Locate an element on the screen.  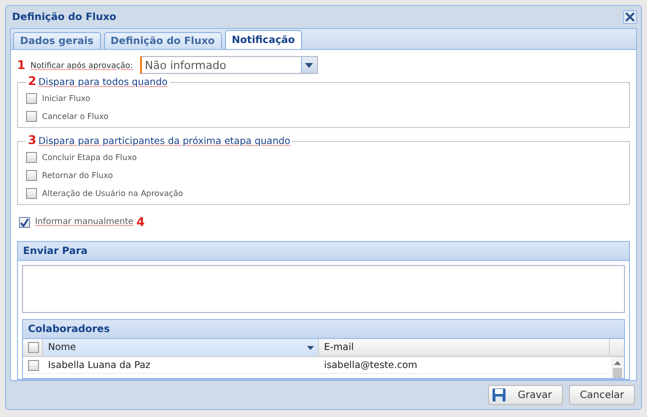
checkbox-label: Retornar do Fluxo is located at coordinates (77, 175).